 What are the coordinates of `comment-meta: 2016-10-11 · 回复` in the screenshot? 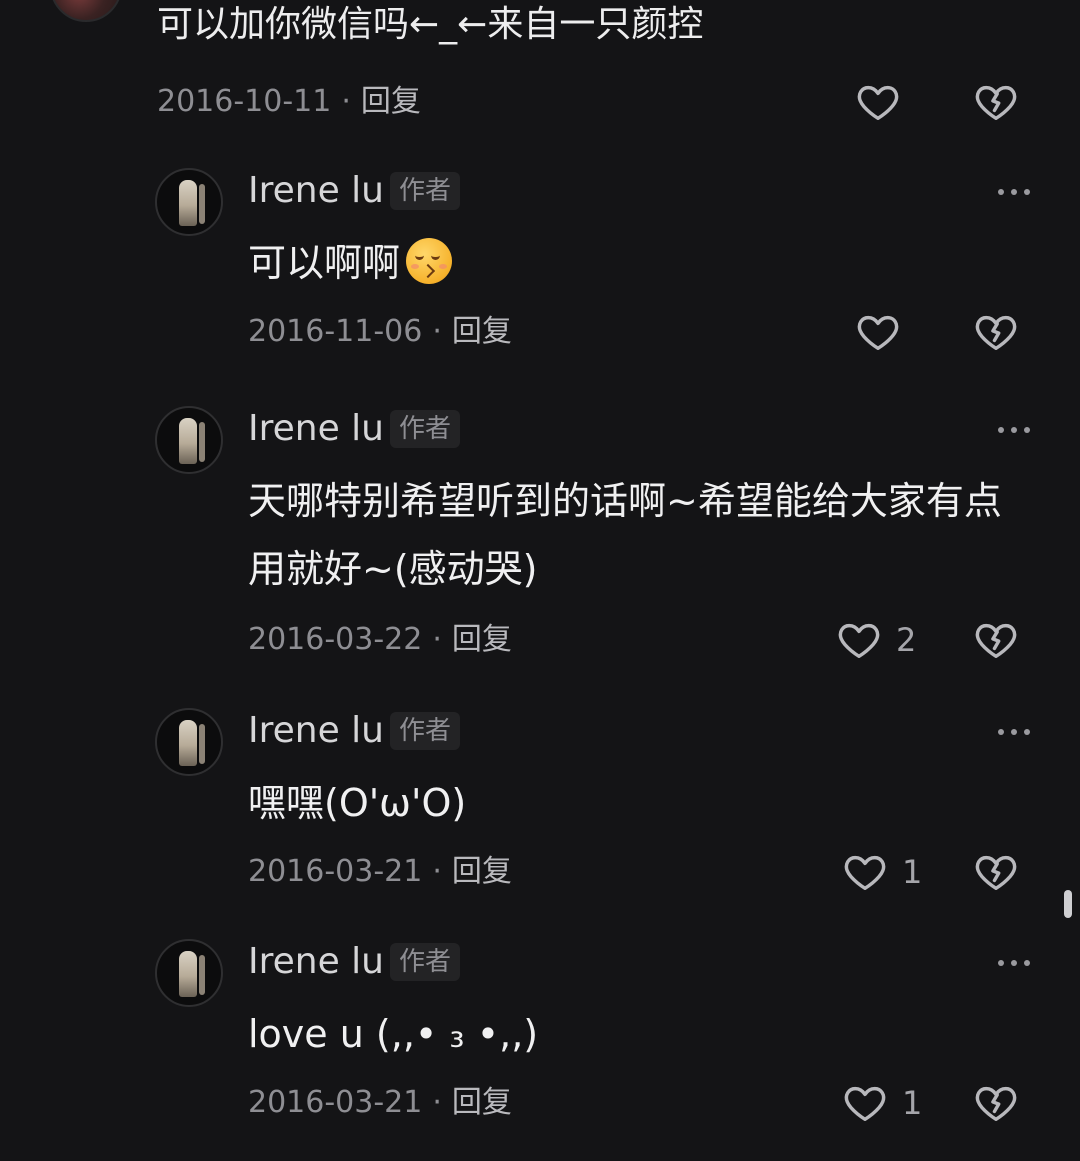 It's located at (289, 102).